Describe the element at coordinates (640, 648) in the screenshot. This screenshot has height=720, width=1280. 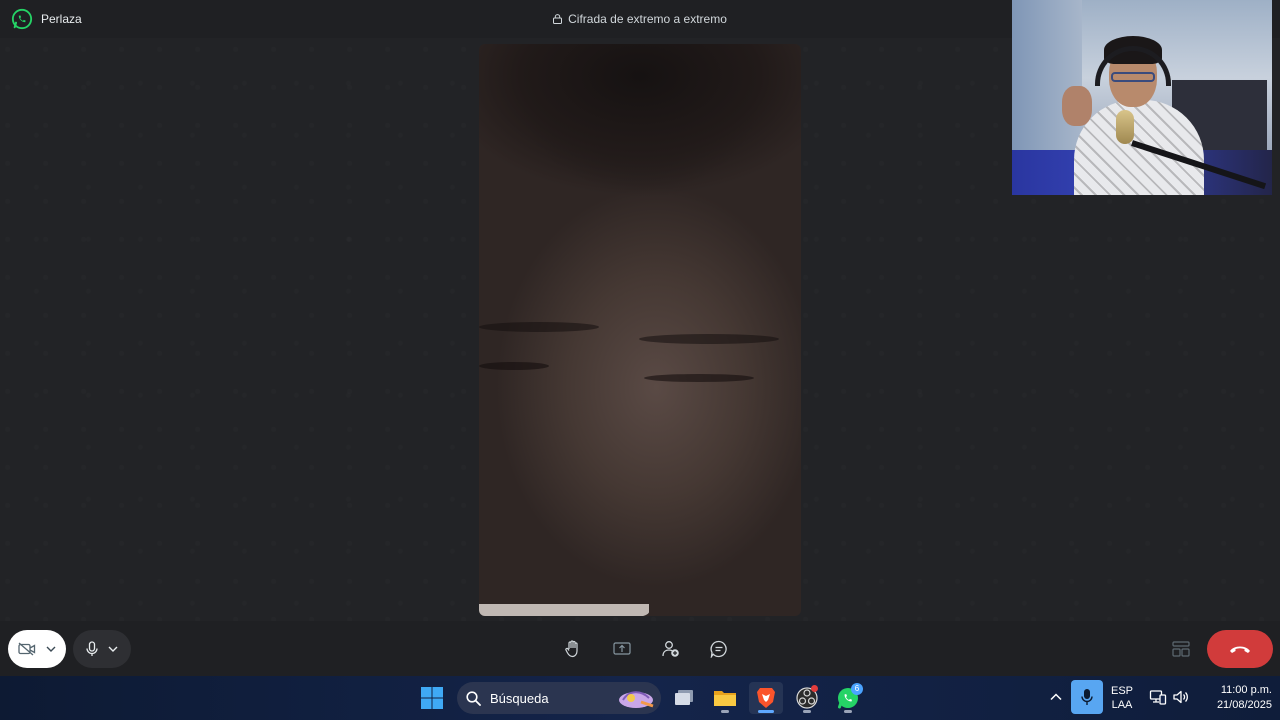
I see `call-controls-bar` at that location.